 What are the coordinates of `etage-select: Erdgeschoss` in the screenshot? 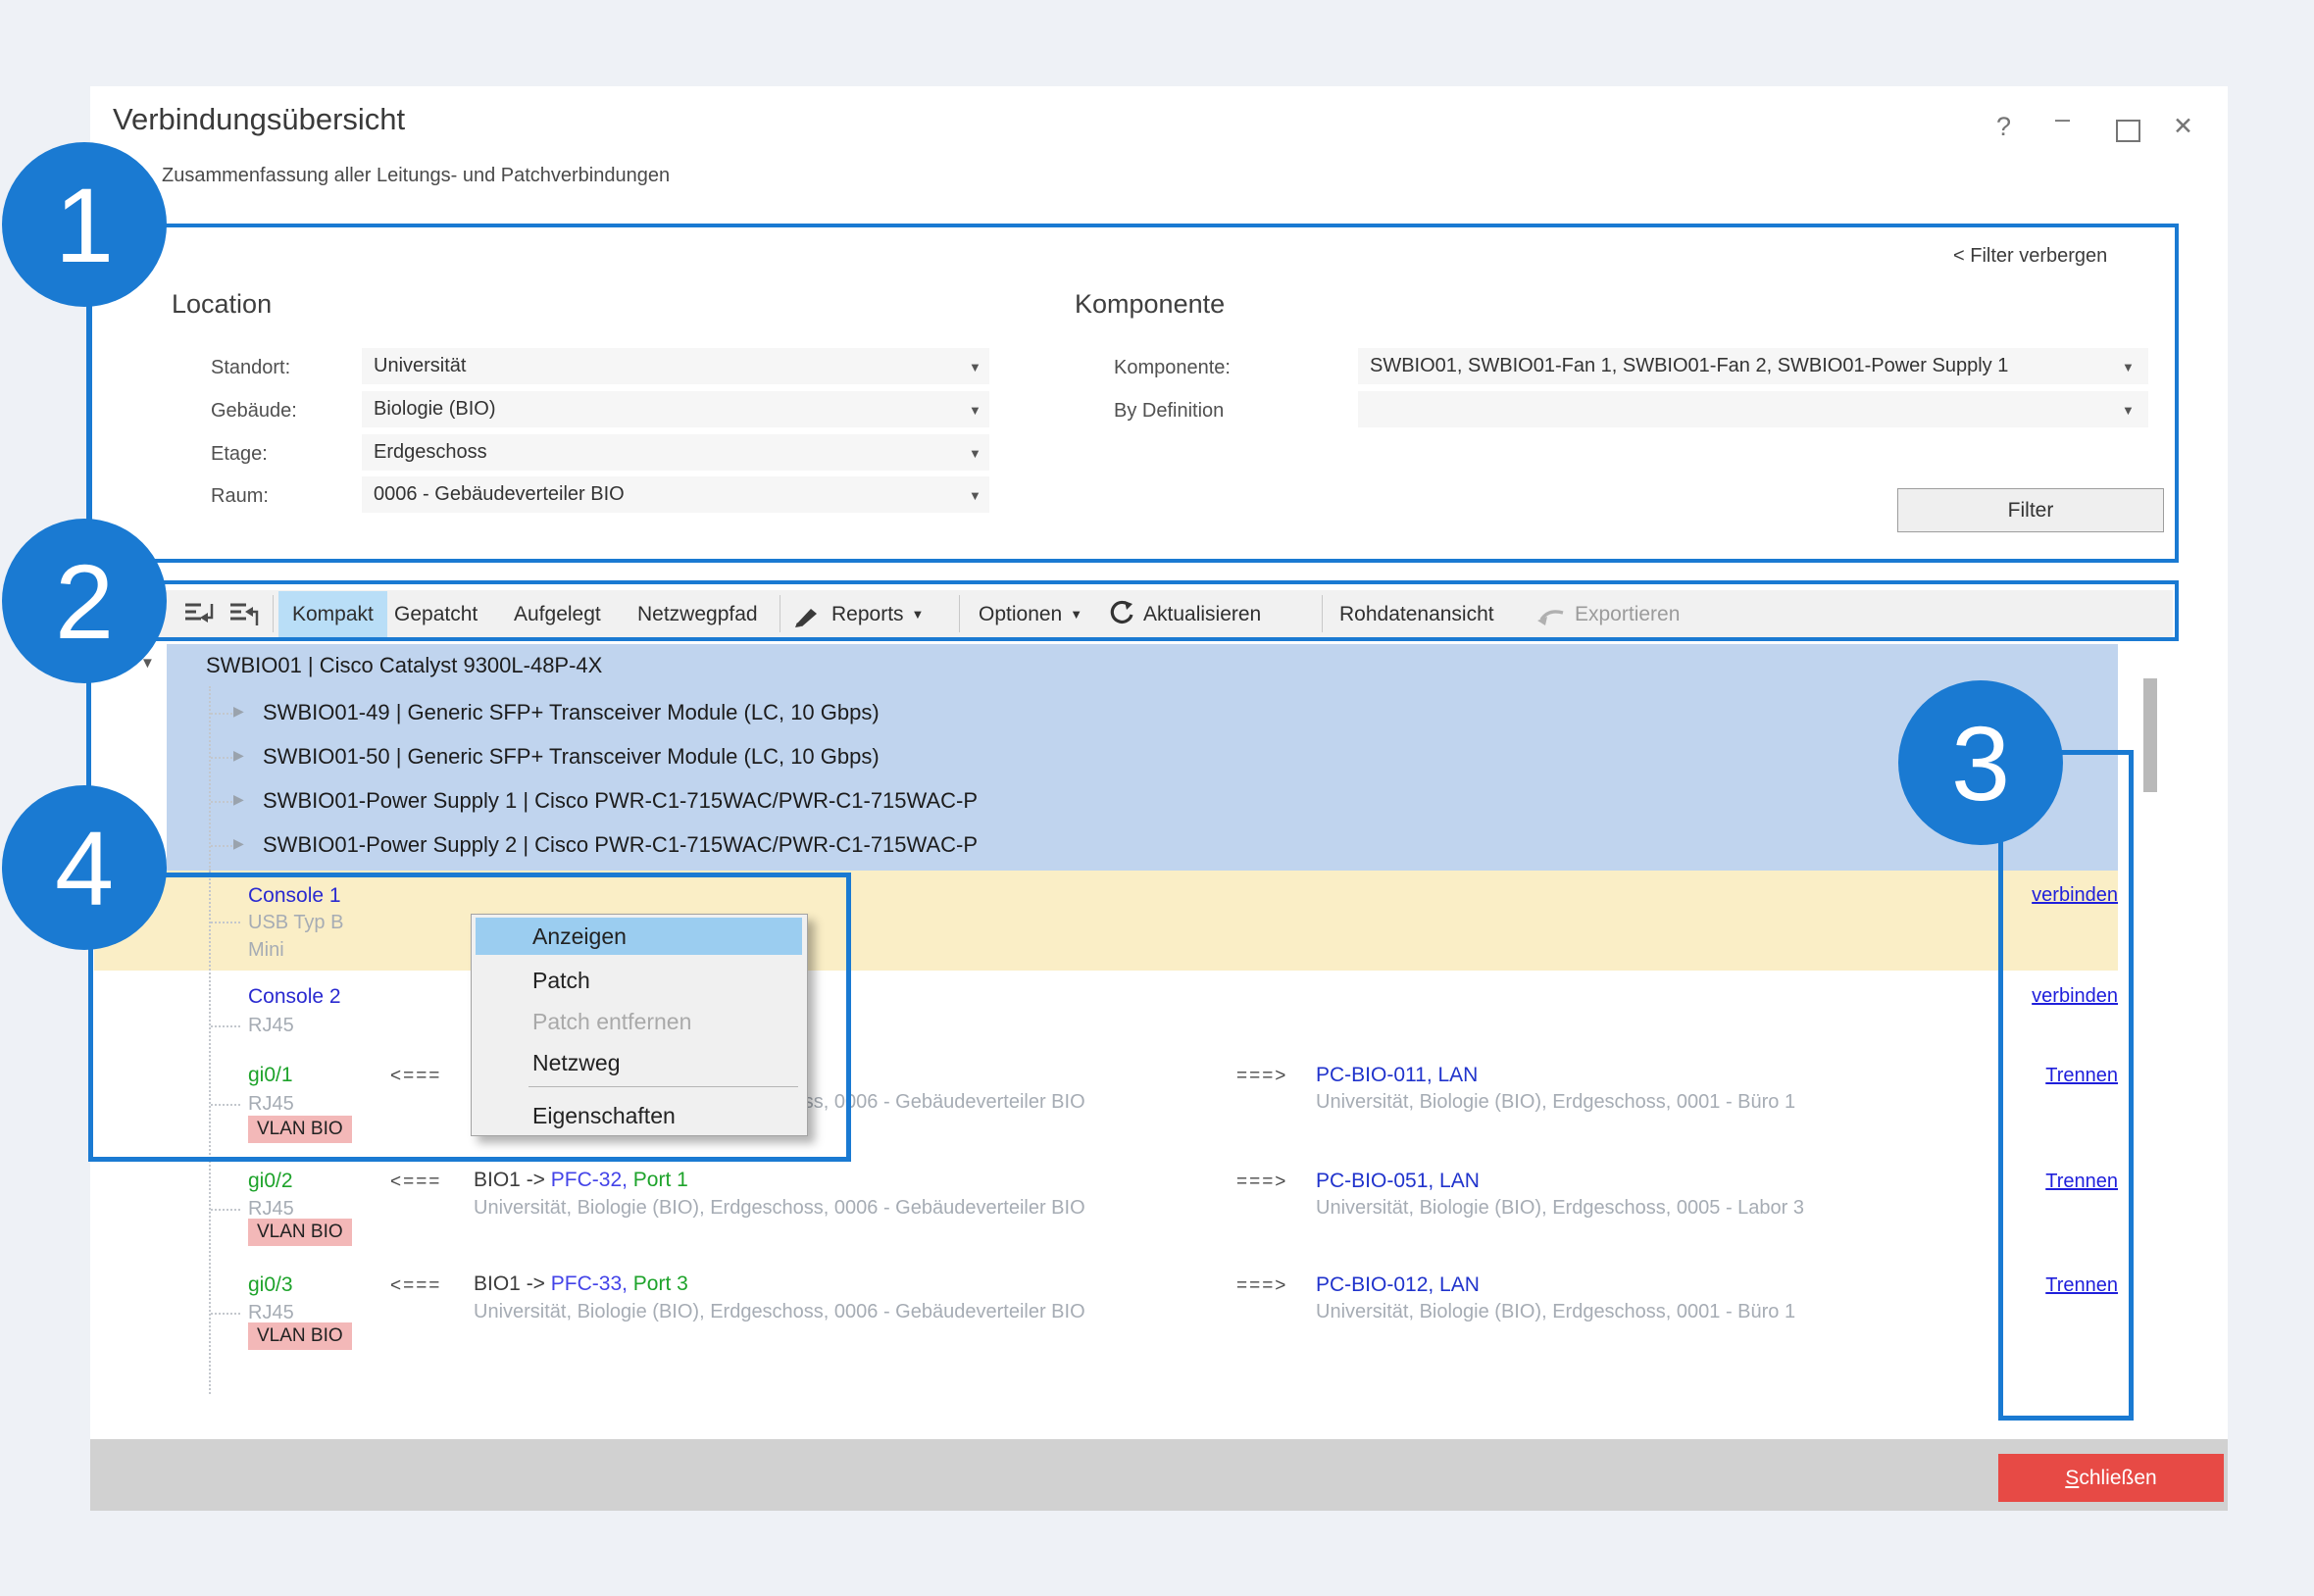 It's located at (675, 452).